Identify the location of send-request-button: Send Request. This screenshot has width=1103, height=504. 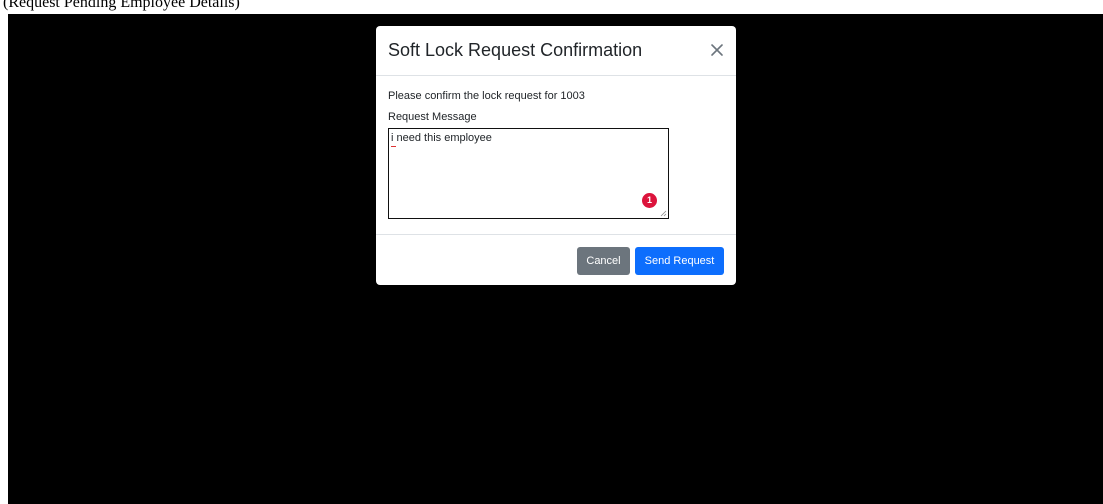
(679, 261).